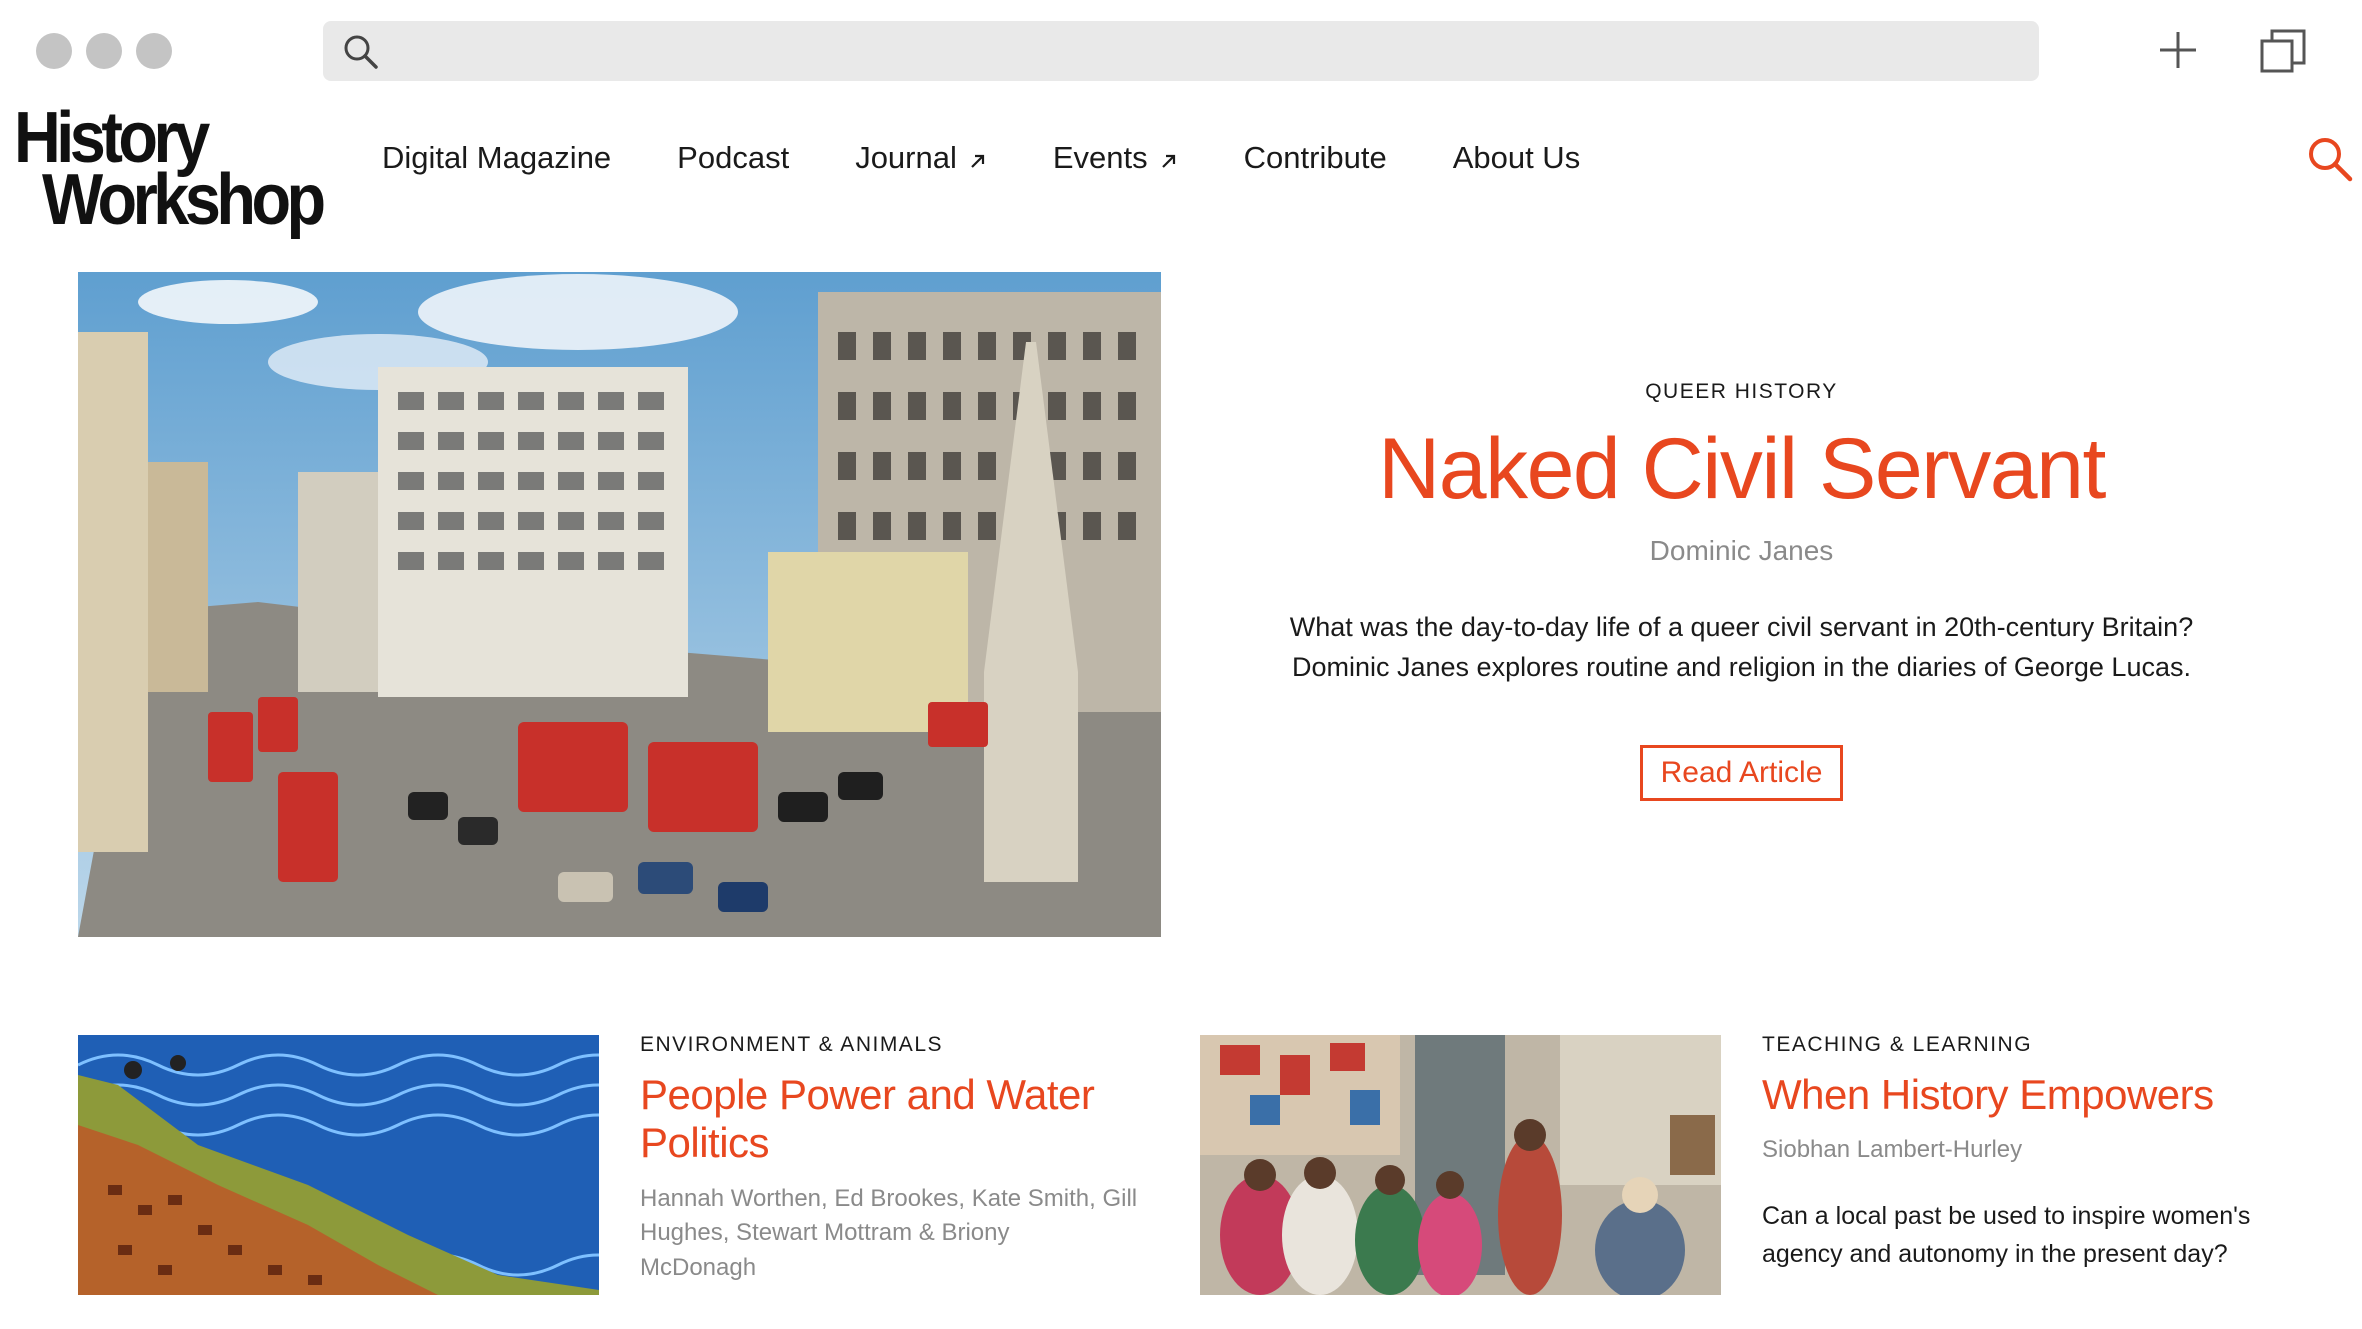 The width and height of the screenshot is (2362, 1329). I want to click on plus-icon, so click(2178, 50).